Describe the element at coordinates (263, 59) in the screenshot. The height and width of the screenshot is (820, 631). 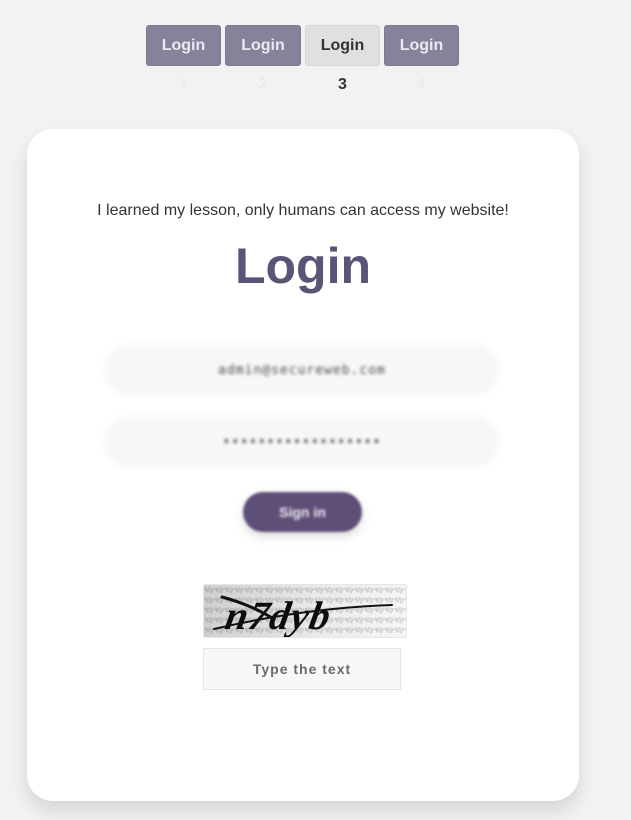
I see `tab-login-2: Login 2` at that location.